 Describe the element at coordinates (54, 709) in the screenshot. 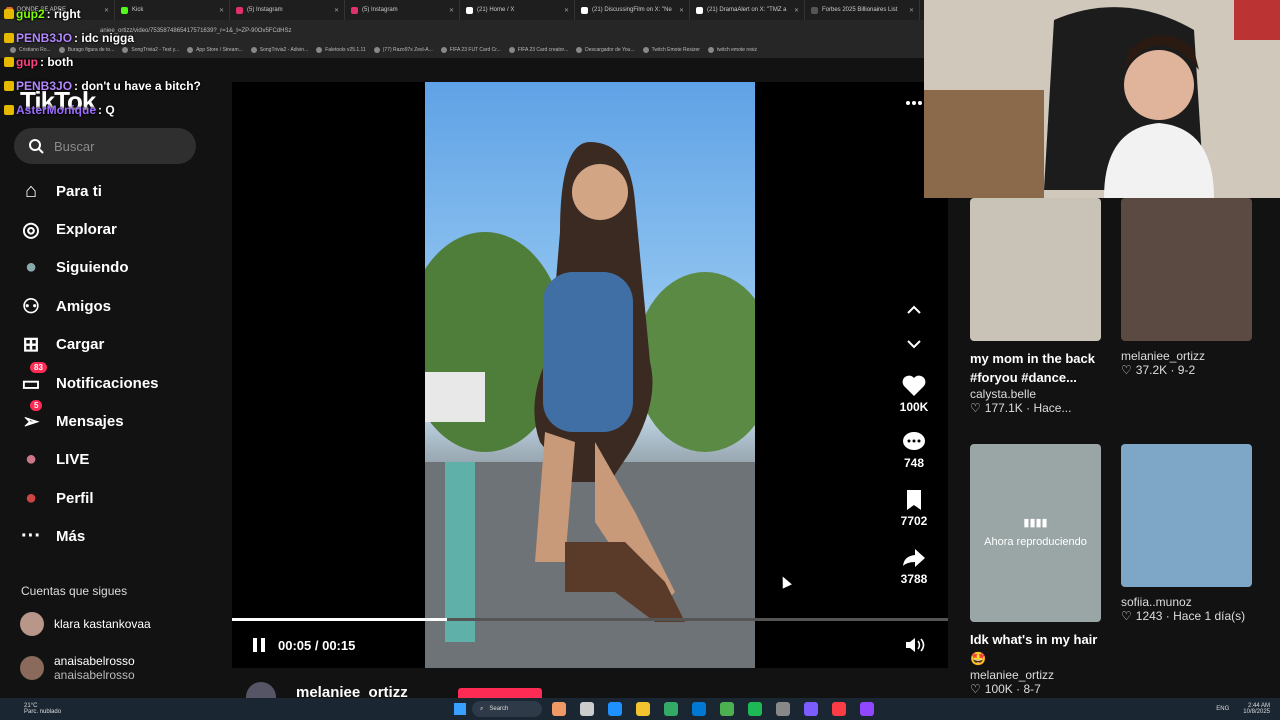

I see `weather-widget: 21°C Parc. nublado` at that location.